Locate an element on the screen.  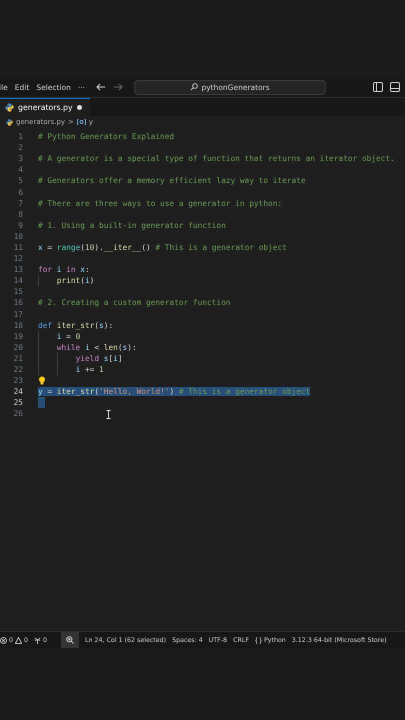
warning-icon is located at coordinates (18, 640).